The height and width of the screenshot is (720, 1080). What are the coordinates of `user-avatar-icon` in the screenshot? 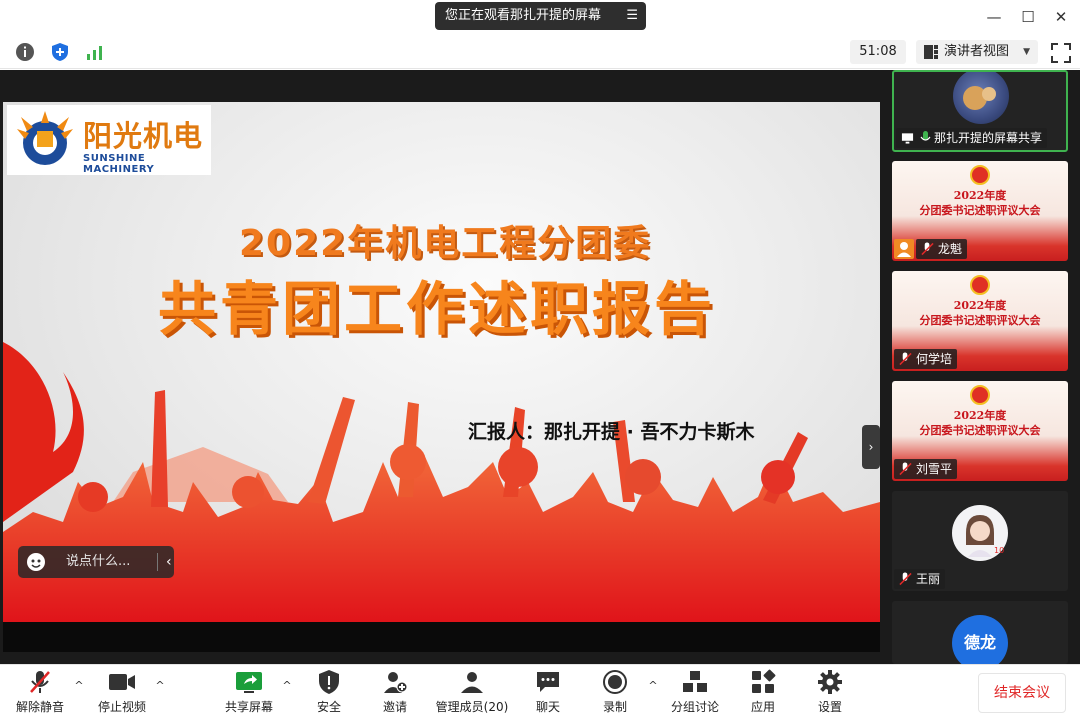 It's located at (904, 249).